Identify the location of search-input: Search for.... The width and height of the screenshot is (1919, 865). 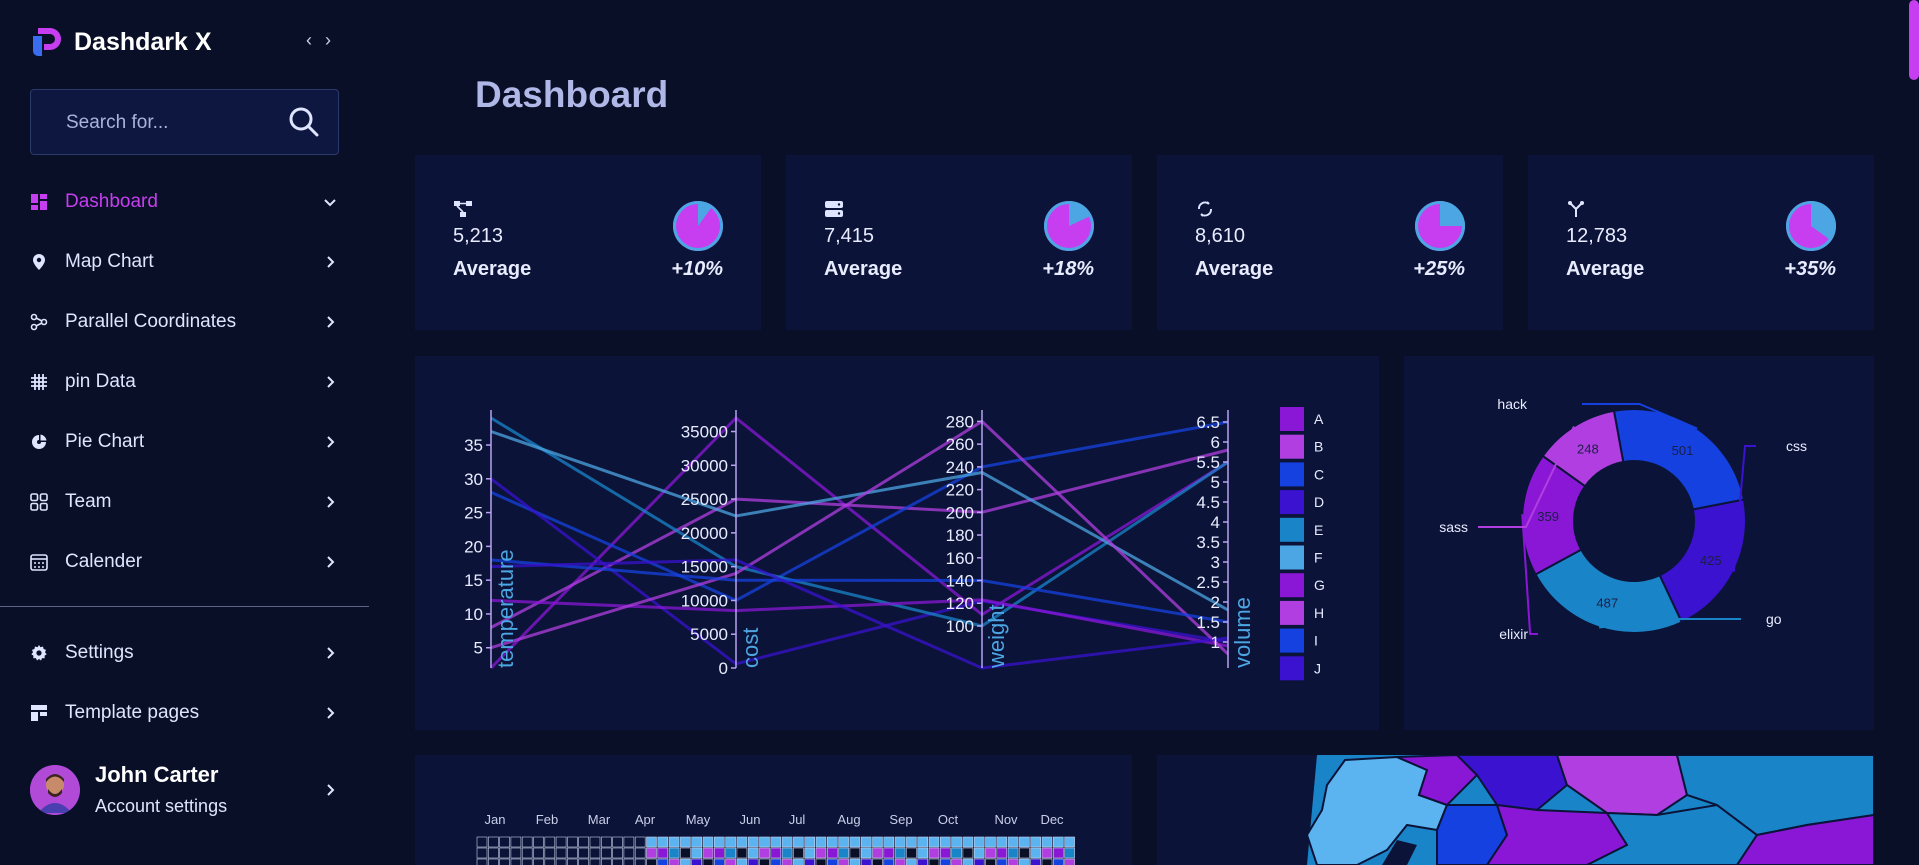
(117, 123).